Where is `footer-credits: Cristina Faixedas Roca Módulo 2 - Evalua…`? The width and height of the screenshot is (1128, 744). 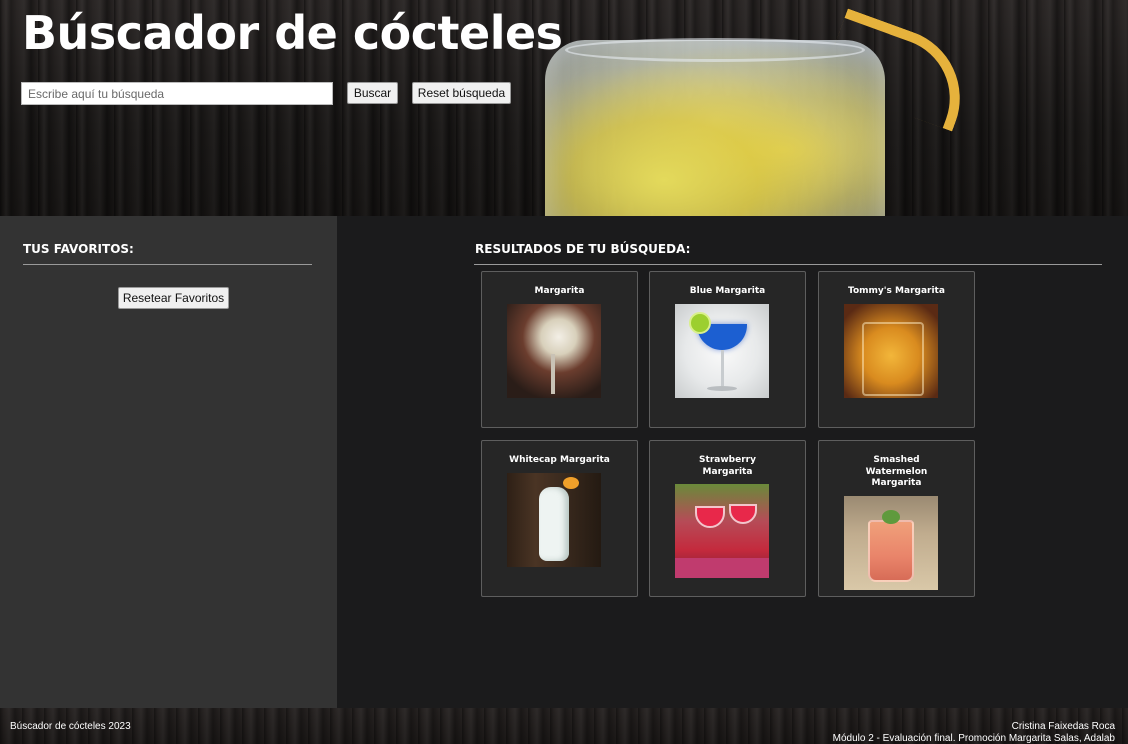
footer-credits: Cristina Faixedas Roca Módulo 2 - Evalua… is located at coordinates (974, 732).